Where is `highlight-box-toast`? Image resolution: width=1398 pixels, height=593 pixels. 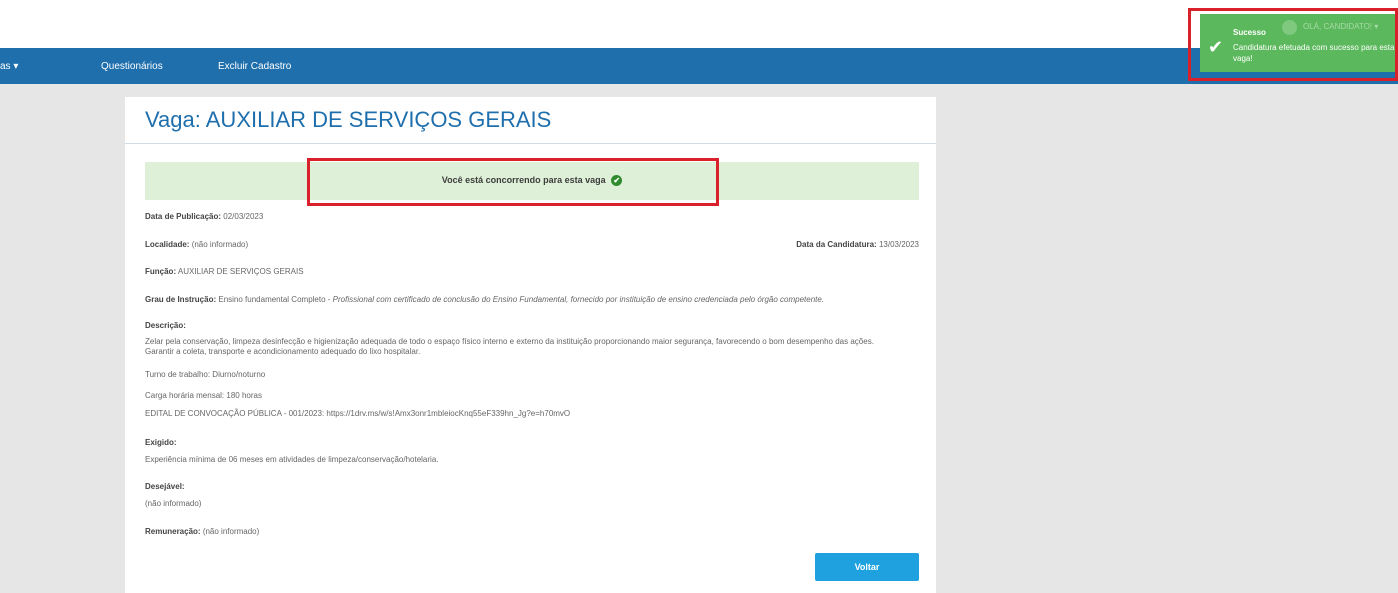
highlight-box-toast is located at coordinates (1293, 44).